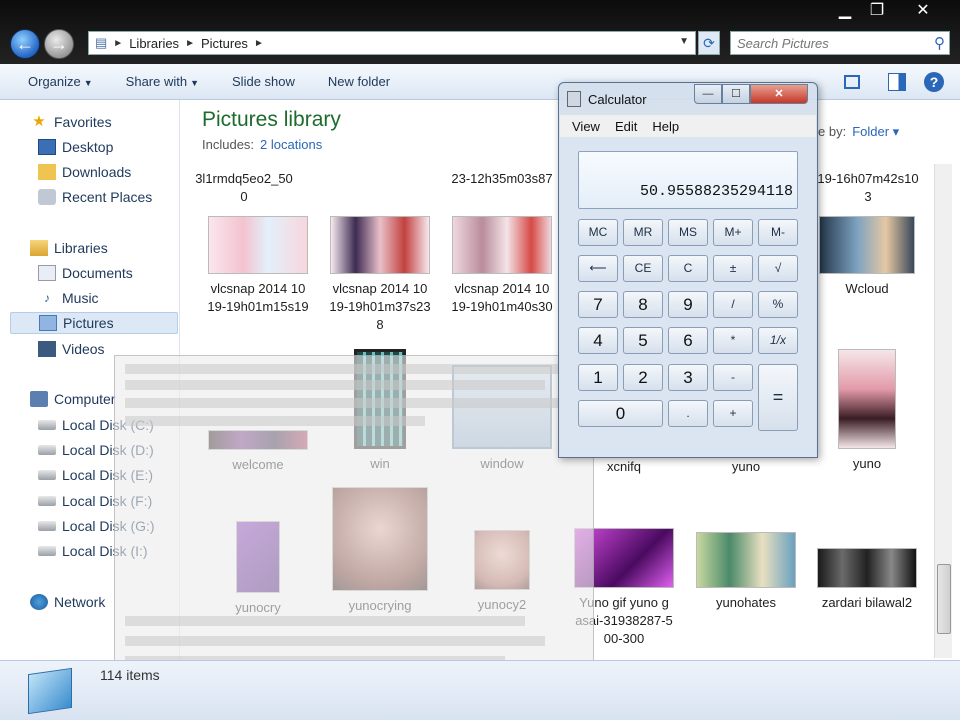 This screenshot has width=960, height=720. What do you see at coordinates (688, 232) in the screenshot?
I see `key-ms: MS` at bounding box center [688, 232].